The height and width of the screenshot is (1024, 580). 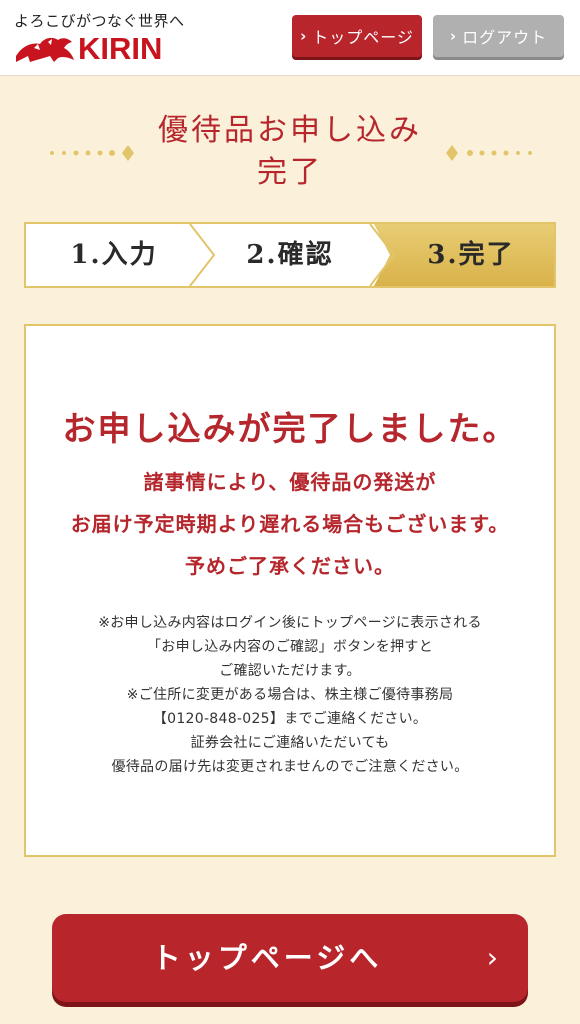 I want to click on gold-dots-ornament-left, so click(x=92, y=153).